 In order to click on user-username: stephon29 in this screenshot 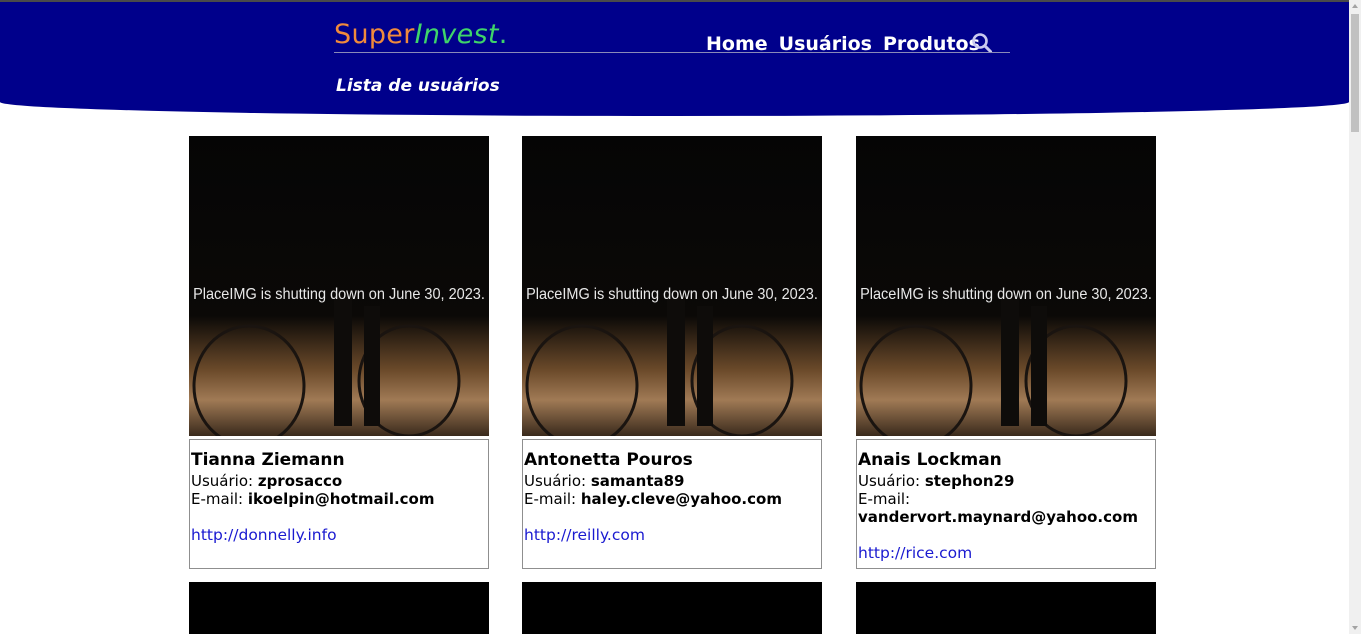, I will do `click(969, 481)`.